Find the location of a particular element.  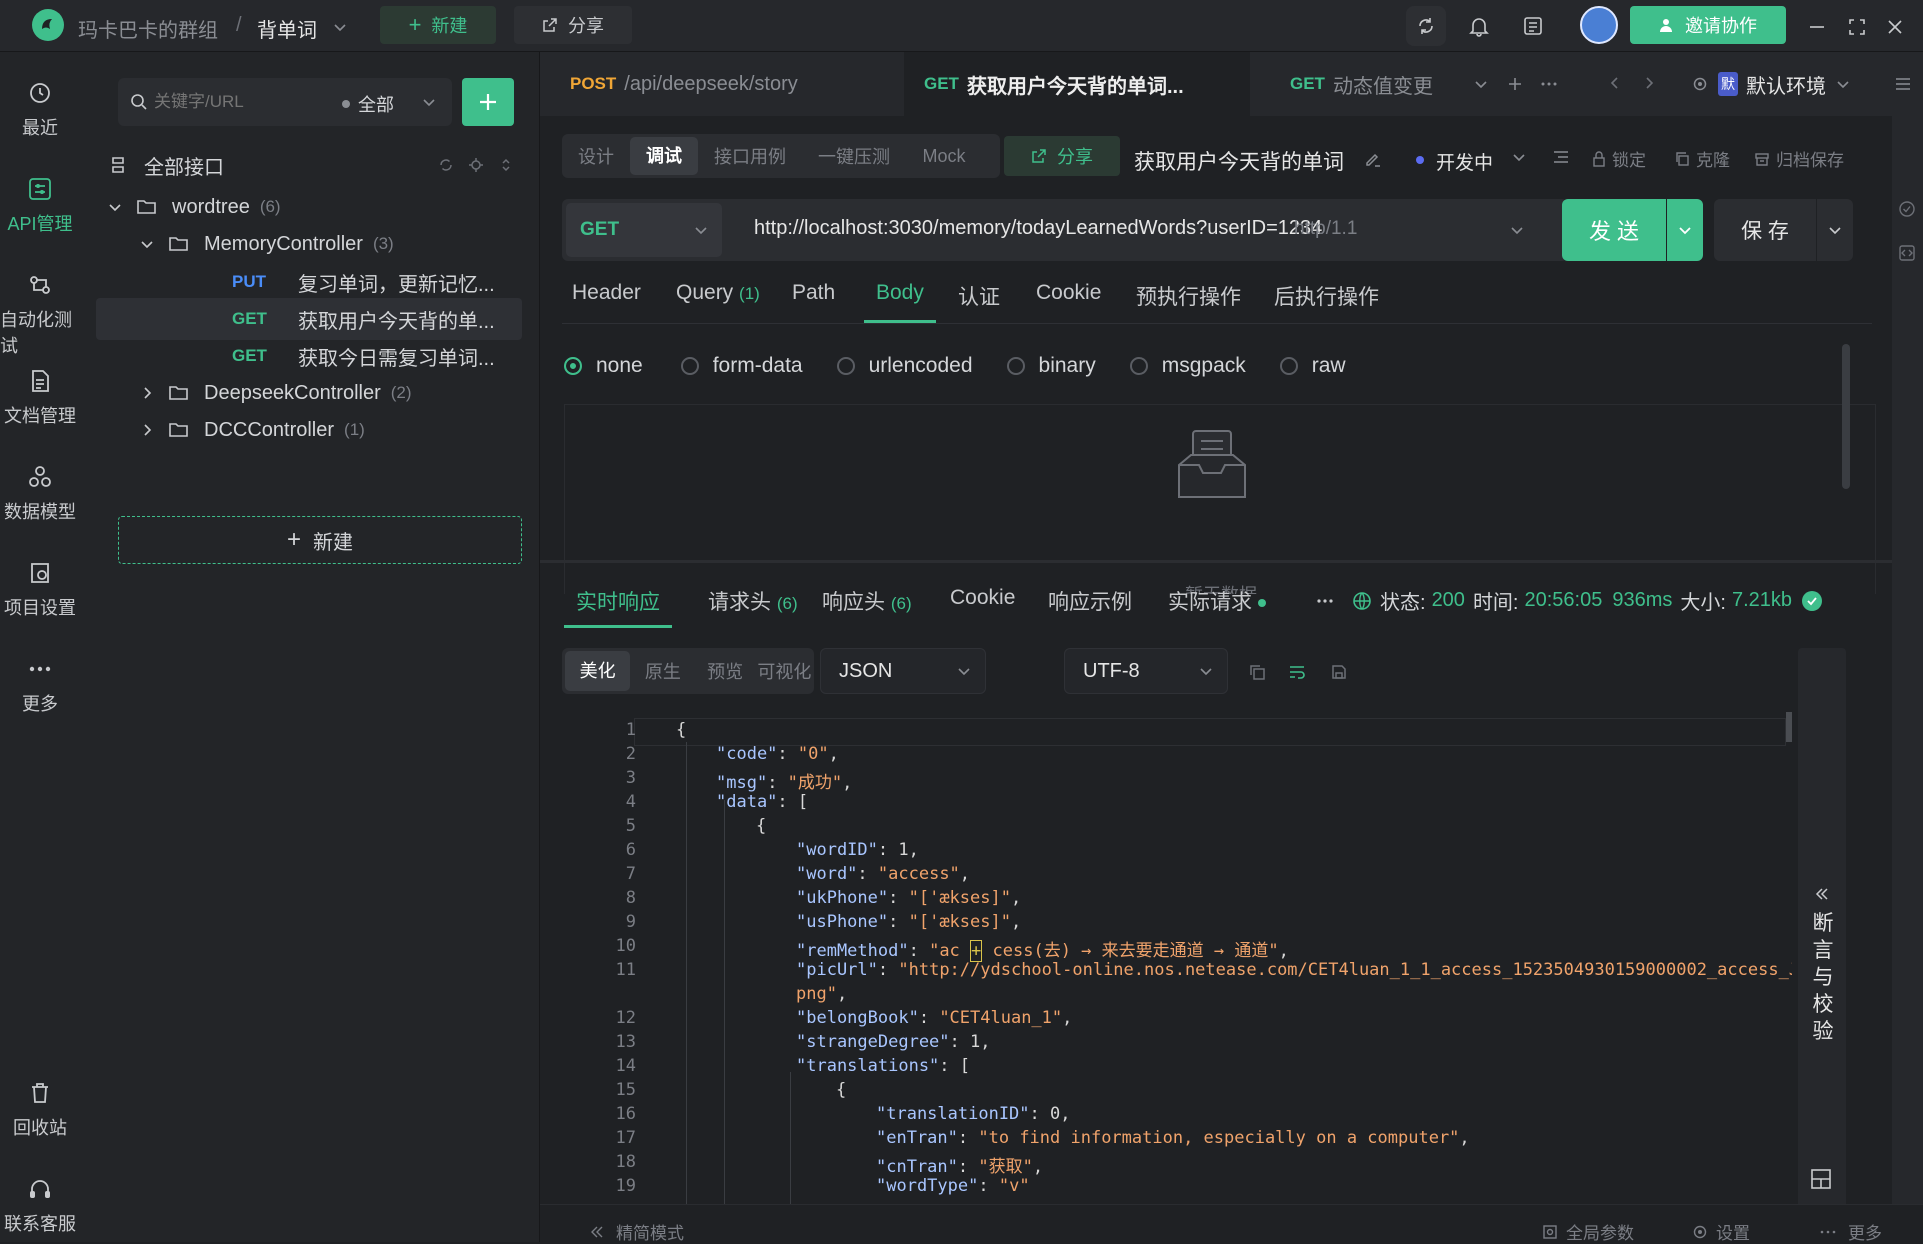

tree-folder-deepseekcontroller: DeepseekController (2) is located at coordinates (342, 393).